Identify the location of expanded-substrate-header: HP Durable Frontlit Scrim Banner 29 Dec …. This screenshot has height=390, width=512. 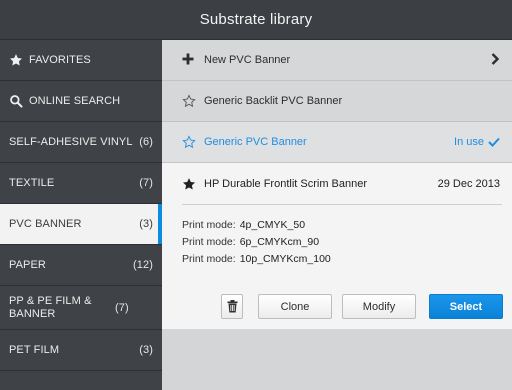
(342, 184).